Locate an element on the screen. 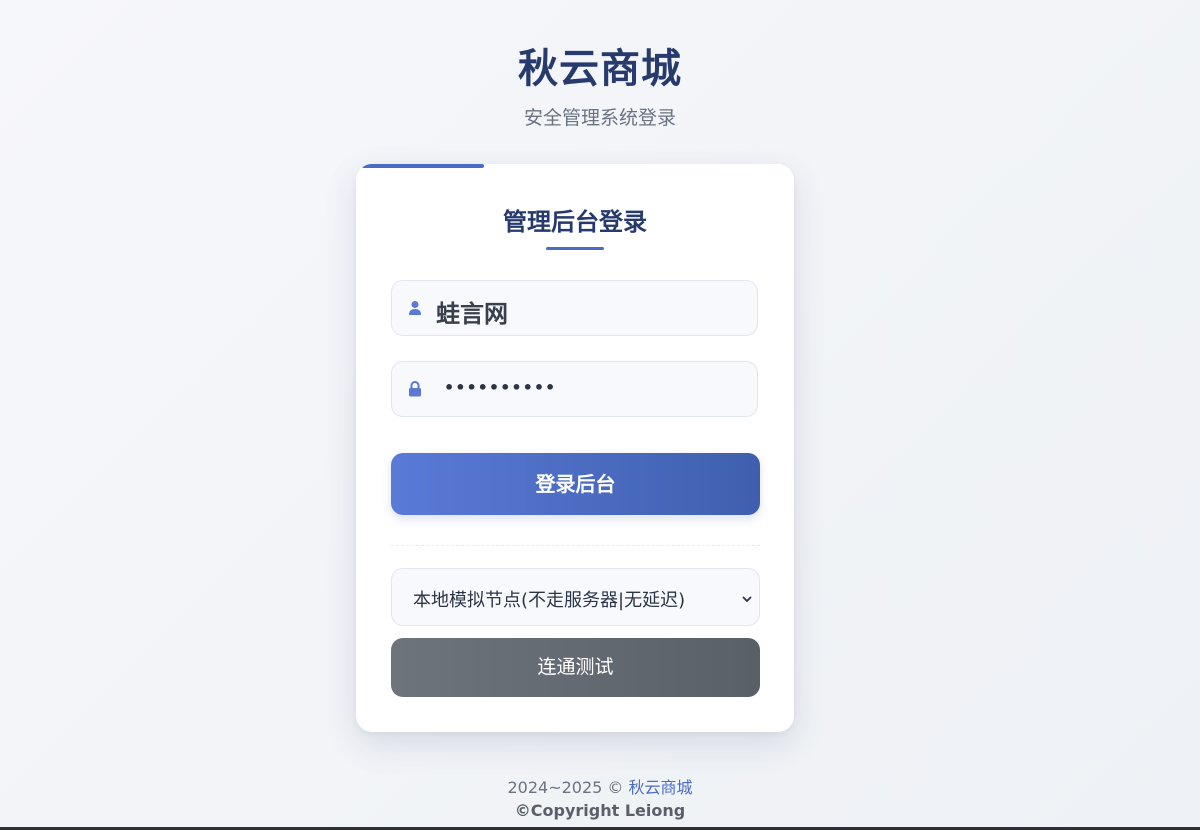 This screenshot has height=830, width=1200. password-field: •••••••••• is located at coordinates (574, 389).